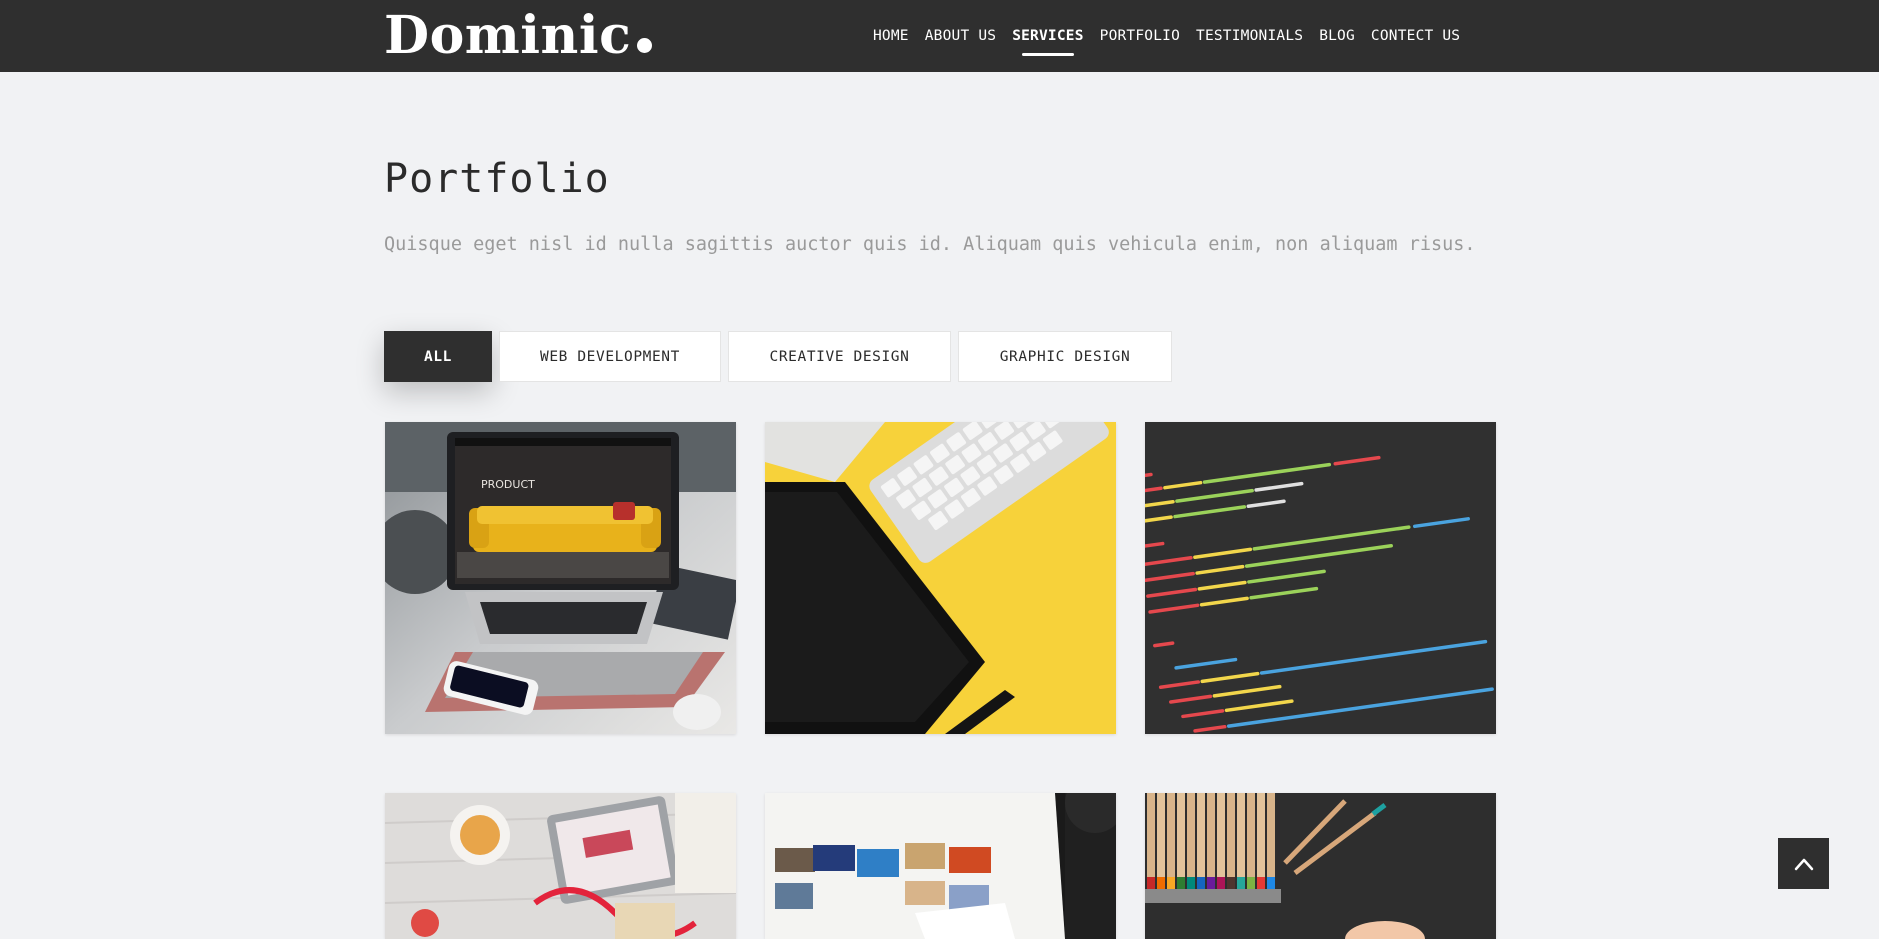 Image resolution: width=1879 pixels, height=939 pixels. I want to click on svg-text: PRODUCT, so click(508, 484).